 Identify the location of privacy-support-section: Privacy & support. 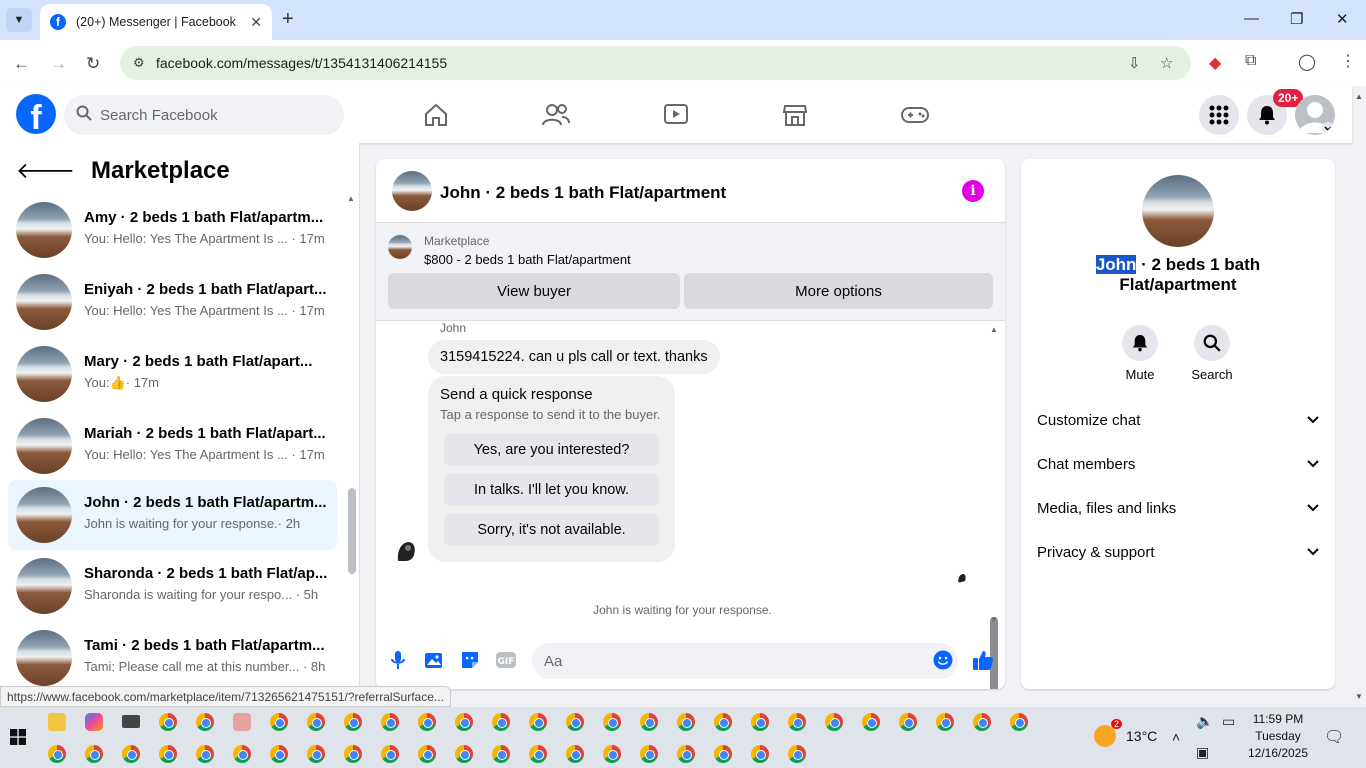
(1178, 552).